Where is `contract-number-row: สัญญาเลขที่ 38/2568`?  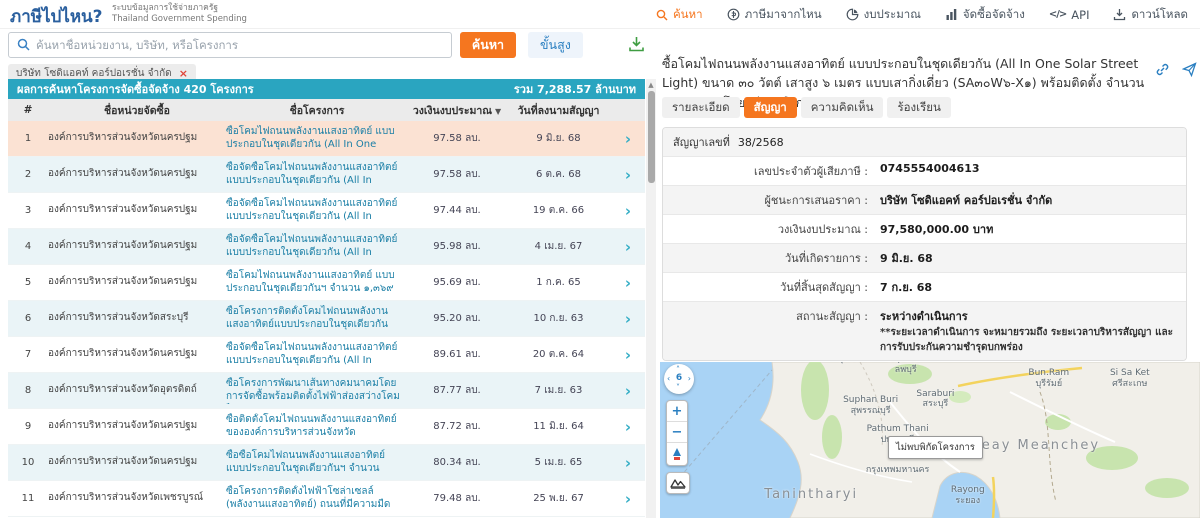 contract-number-row: สัญญาเลขที่ 38/2568 is located at coordinates (924, 142).